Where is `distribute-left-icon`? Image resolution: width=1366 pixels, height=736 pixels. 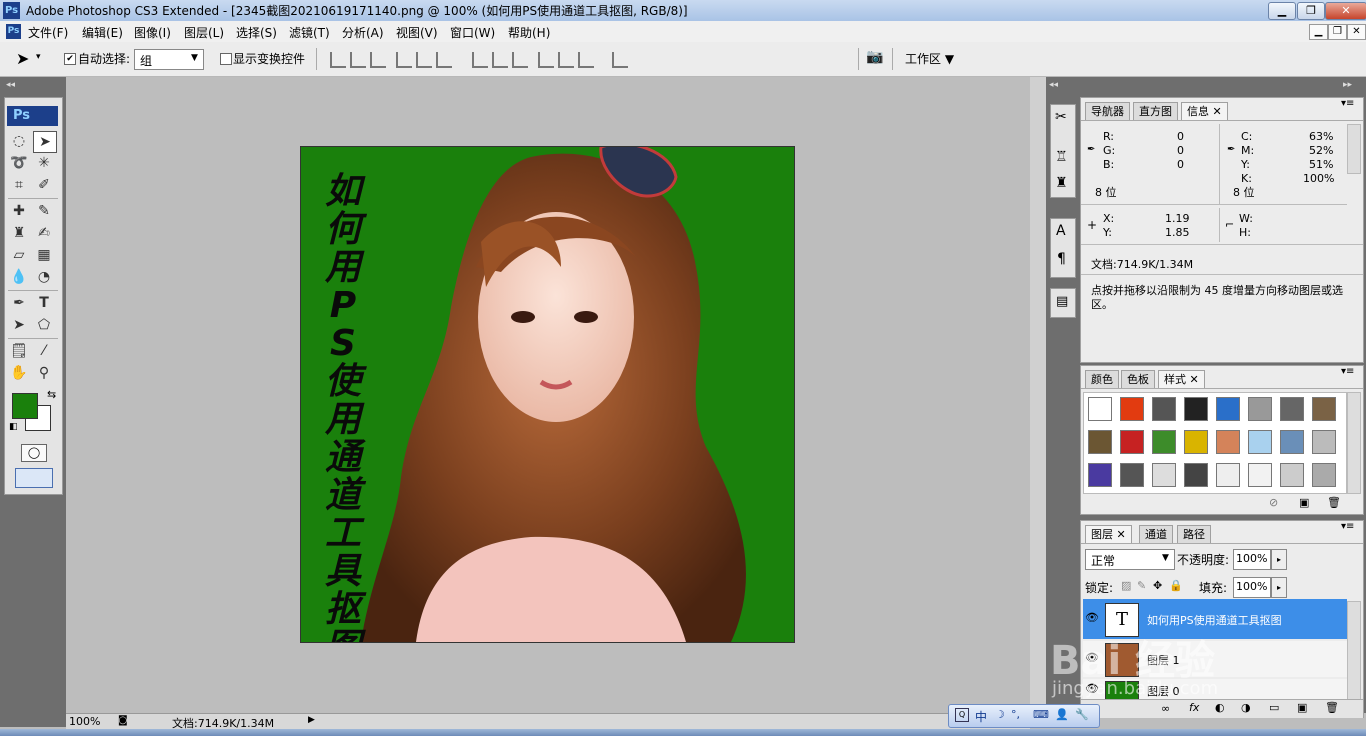 distribute-left-icon is located at coordinates (546, 60).